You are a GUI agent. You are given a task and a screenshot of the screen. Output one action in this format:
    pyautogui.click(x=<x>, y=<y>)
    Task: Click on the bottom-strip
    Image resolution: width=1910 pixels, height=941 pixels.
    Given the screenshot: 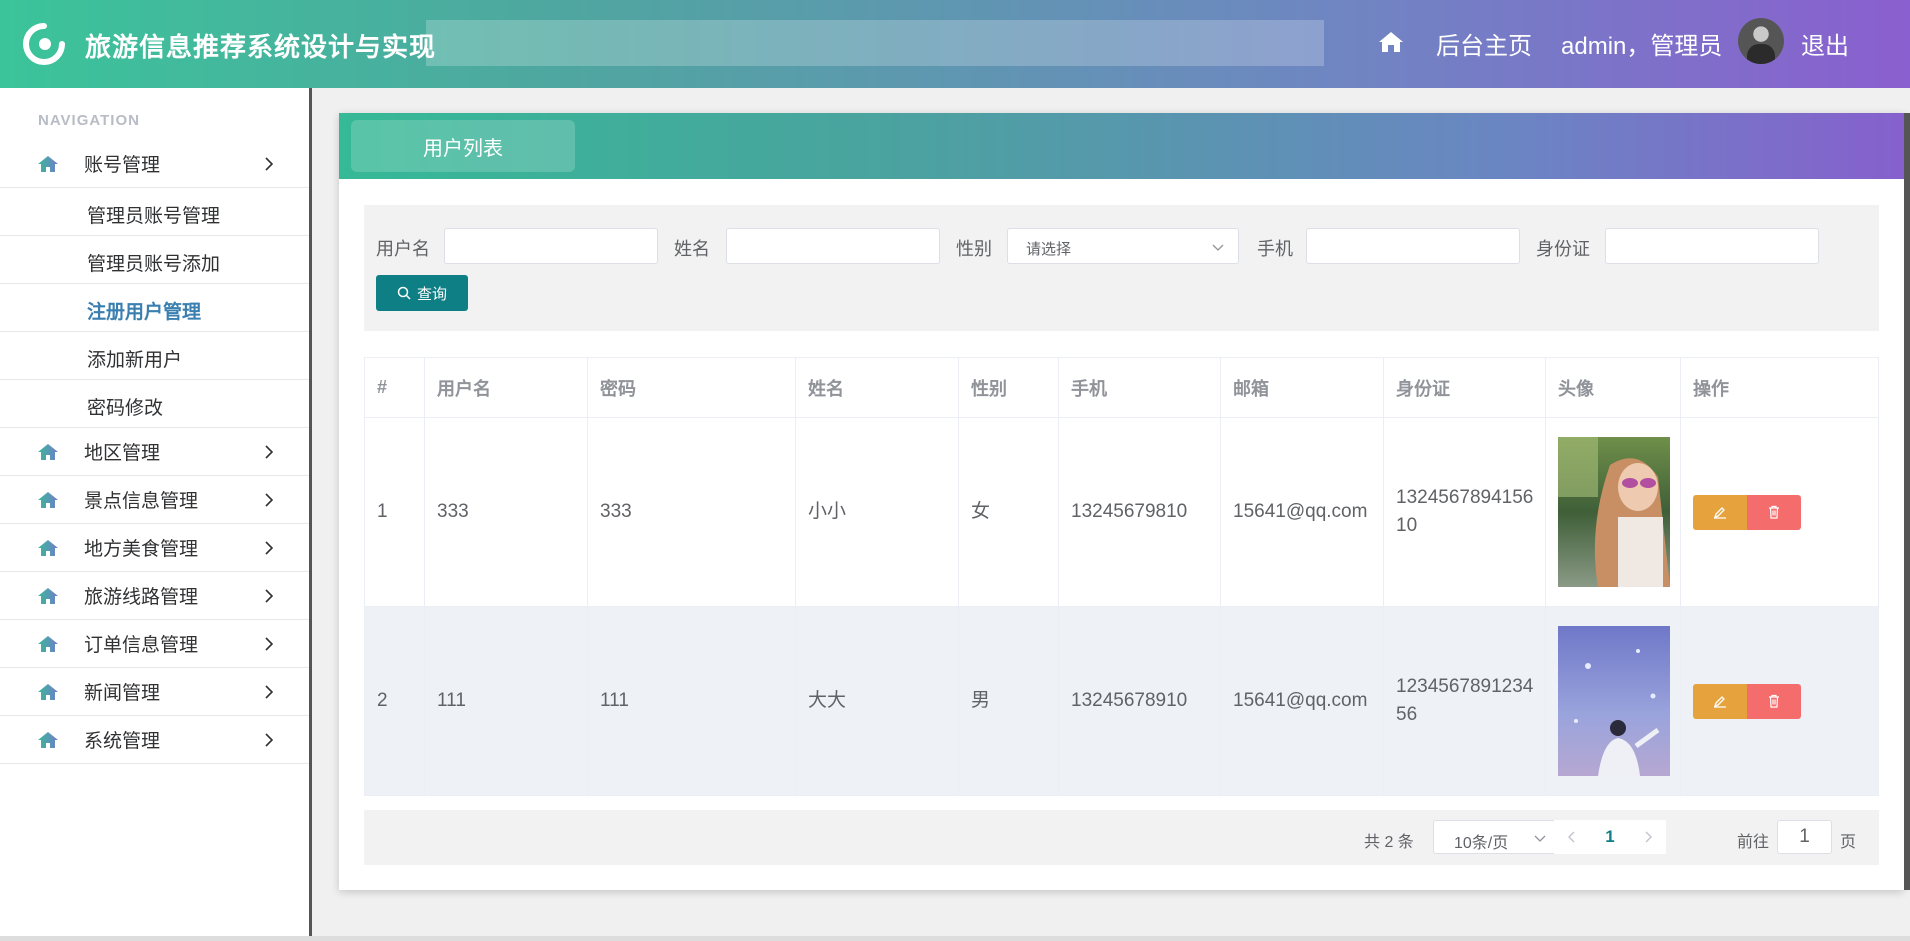 What is the action you would take?
    pyautogui.click(x=955, y=938)
    